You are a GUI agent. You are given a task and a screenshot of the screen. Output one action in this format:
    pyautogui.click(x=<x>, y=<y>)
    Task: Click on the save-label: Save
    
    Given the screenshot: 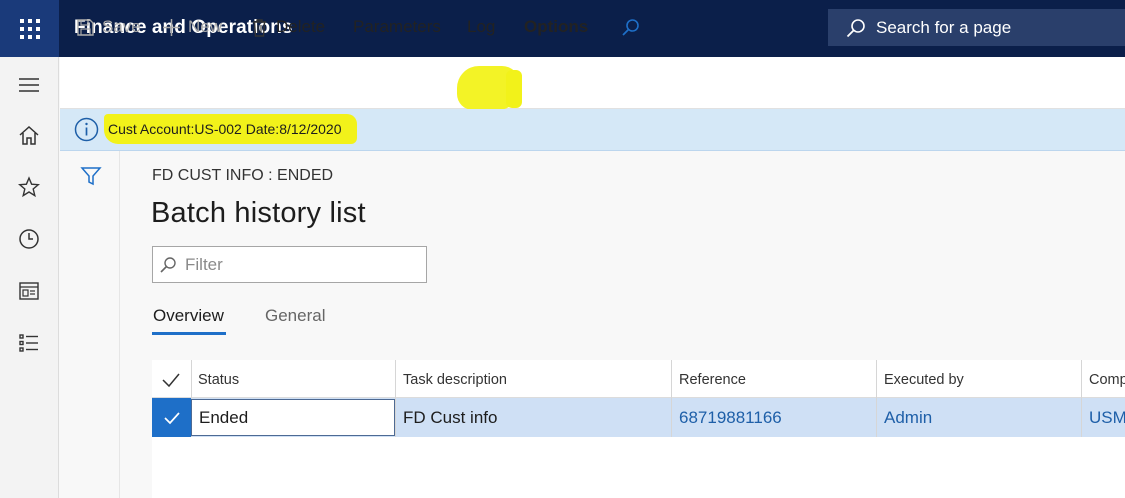 What is the action you would take?
    pyautogui.click(x=121, y=26)
    